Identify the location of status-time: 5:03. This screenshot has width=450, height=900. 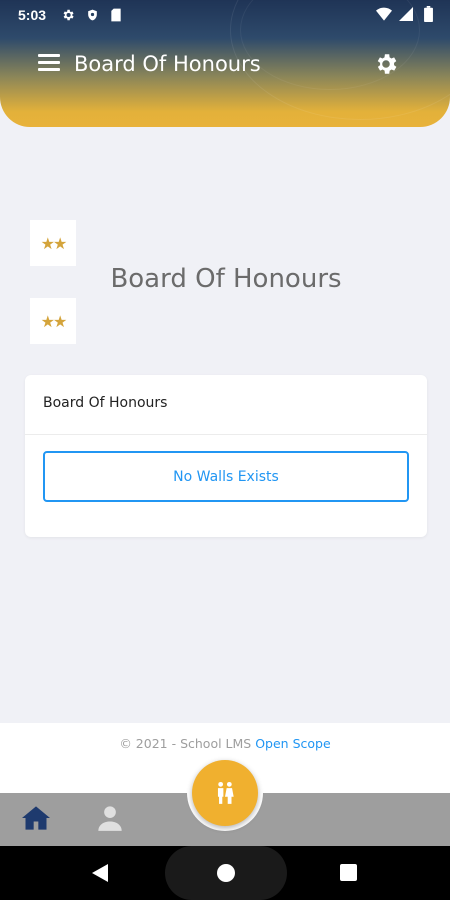
(32, 15).